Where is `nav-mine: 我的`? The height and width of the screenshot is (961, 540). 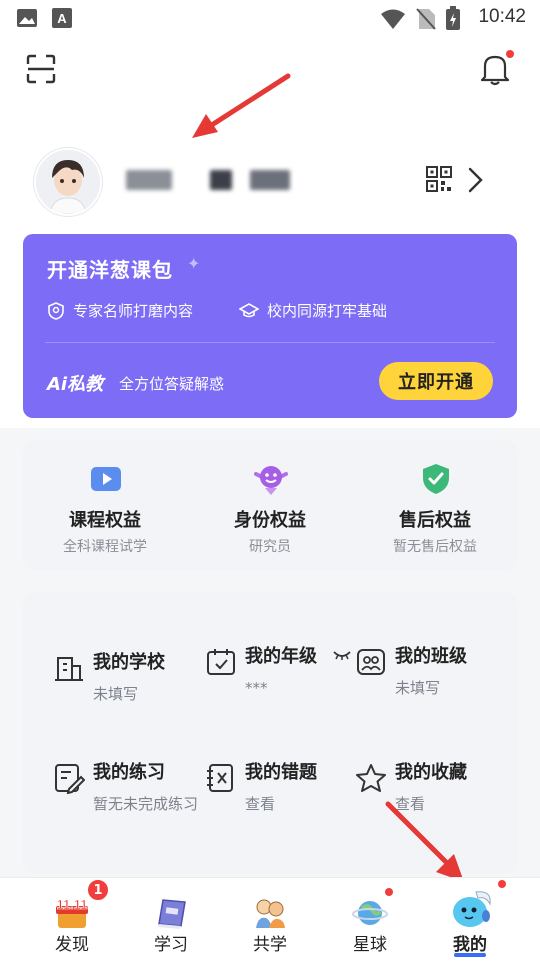
nav-mine: 我的 is located at coordinates (470, 919).